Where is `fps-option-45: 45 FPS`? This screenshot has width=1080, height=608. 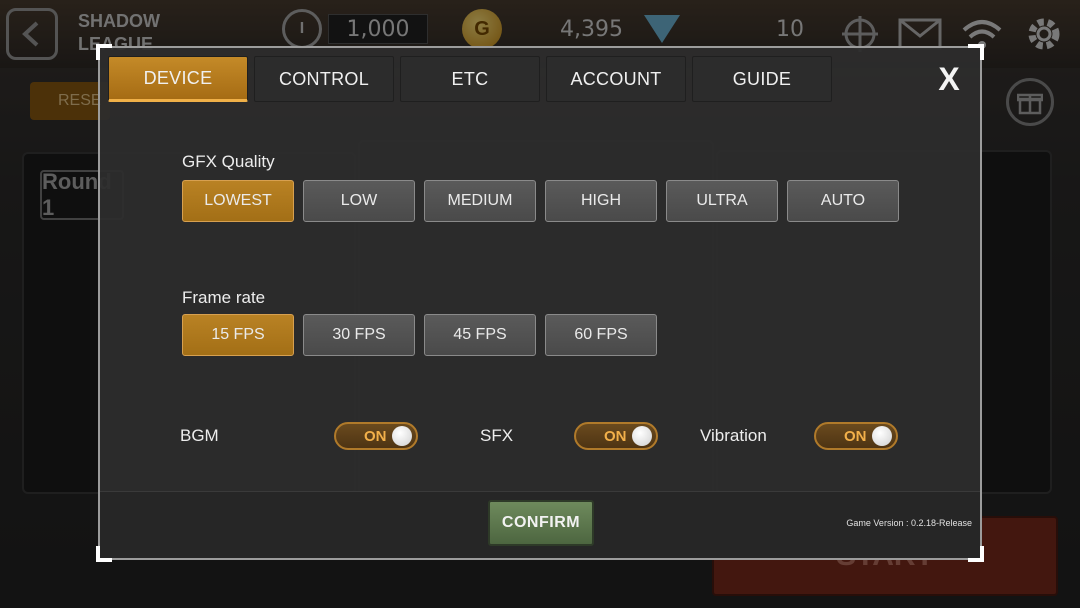
fps-option-45: 45 FPS is located at coordinates (480, 335).